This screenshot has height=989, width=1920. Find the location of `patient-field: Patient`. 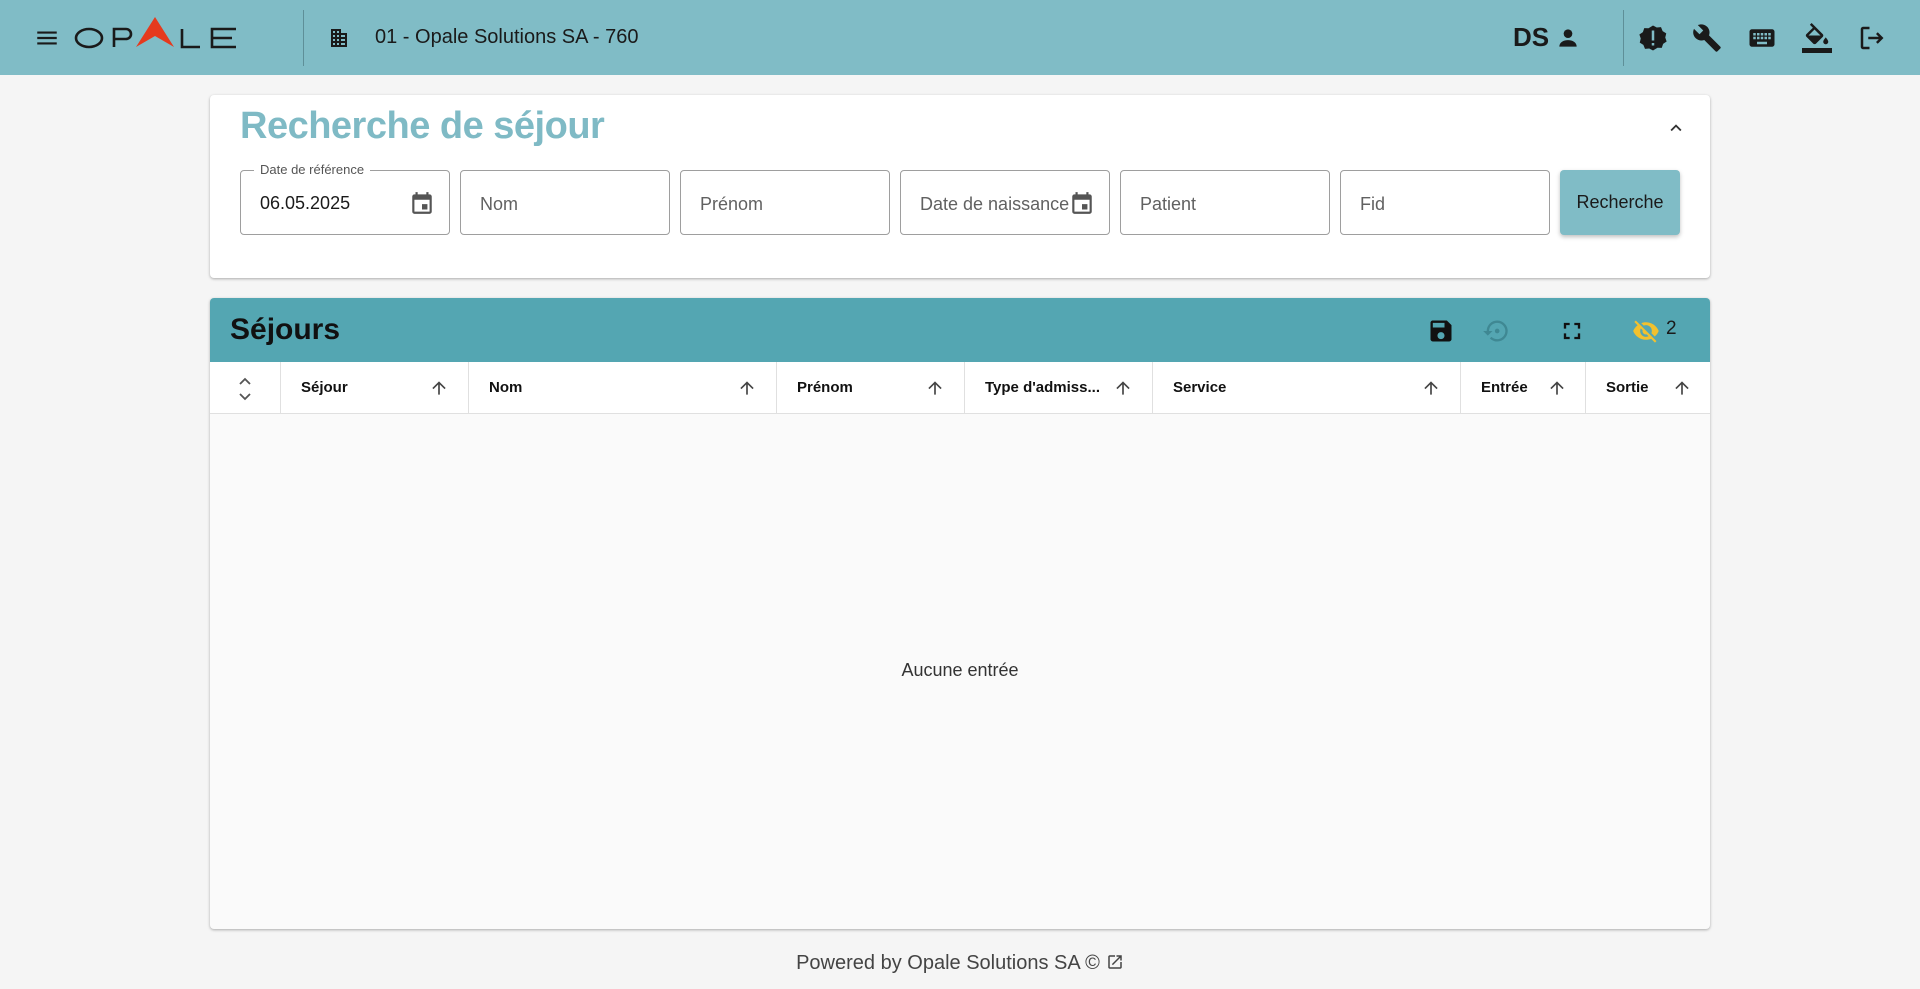

patient-field: Patient is located at coordinates (1225, 202).